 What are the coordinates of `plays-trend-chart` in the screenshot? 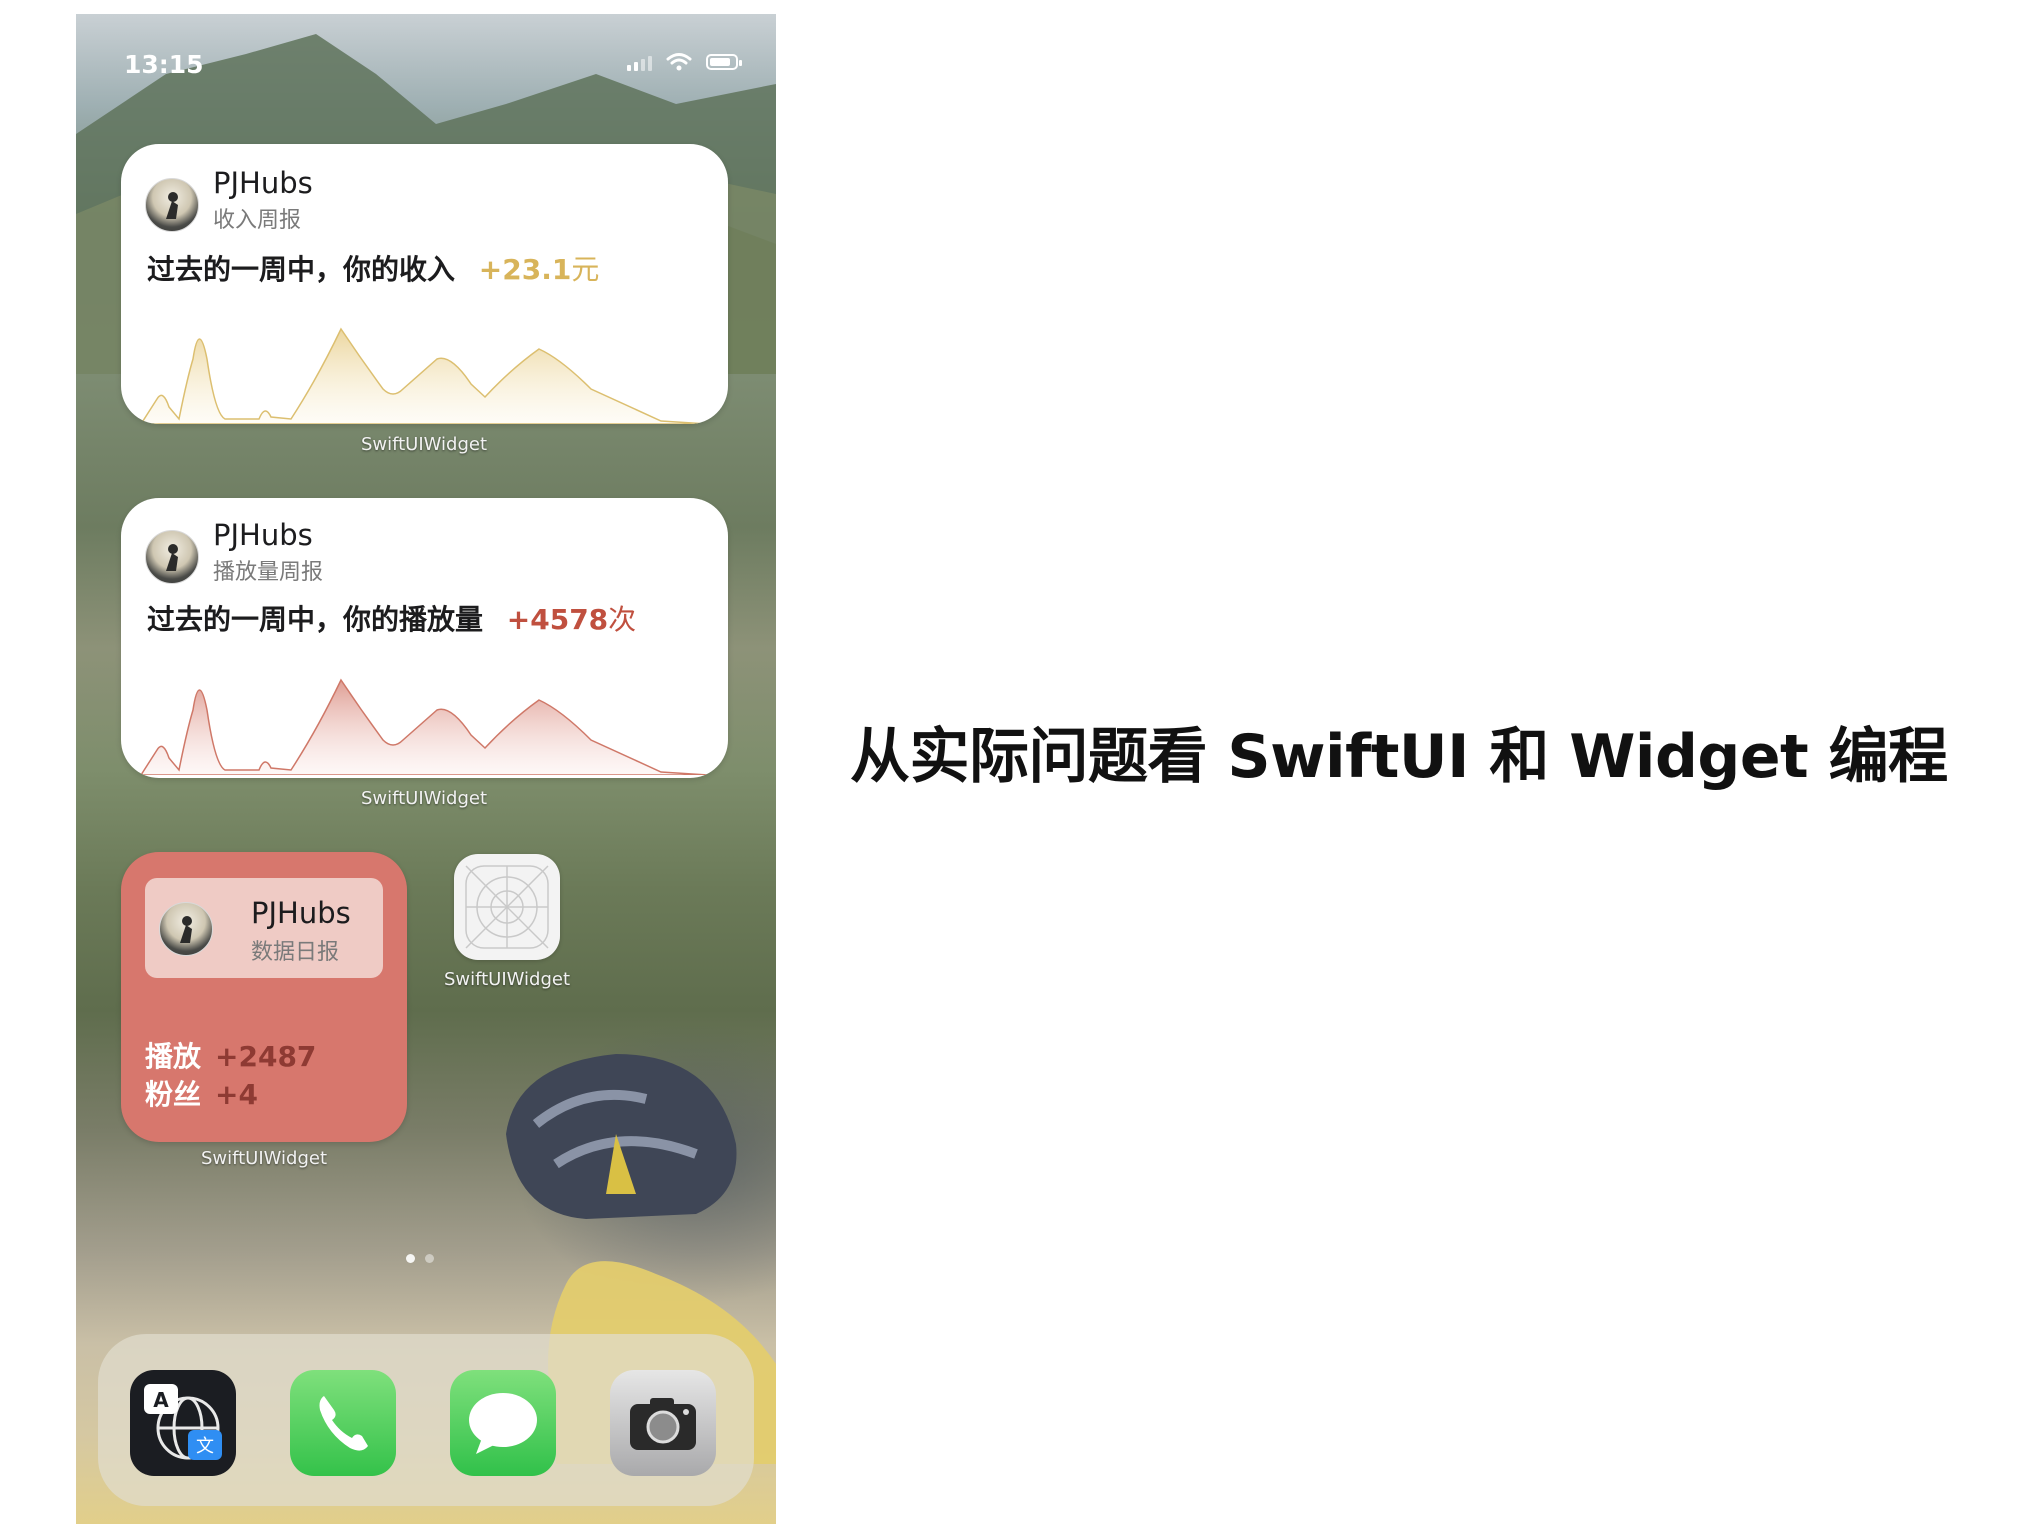 It's located at (424, 726).